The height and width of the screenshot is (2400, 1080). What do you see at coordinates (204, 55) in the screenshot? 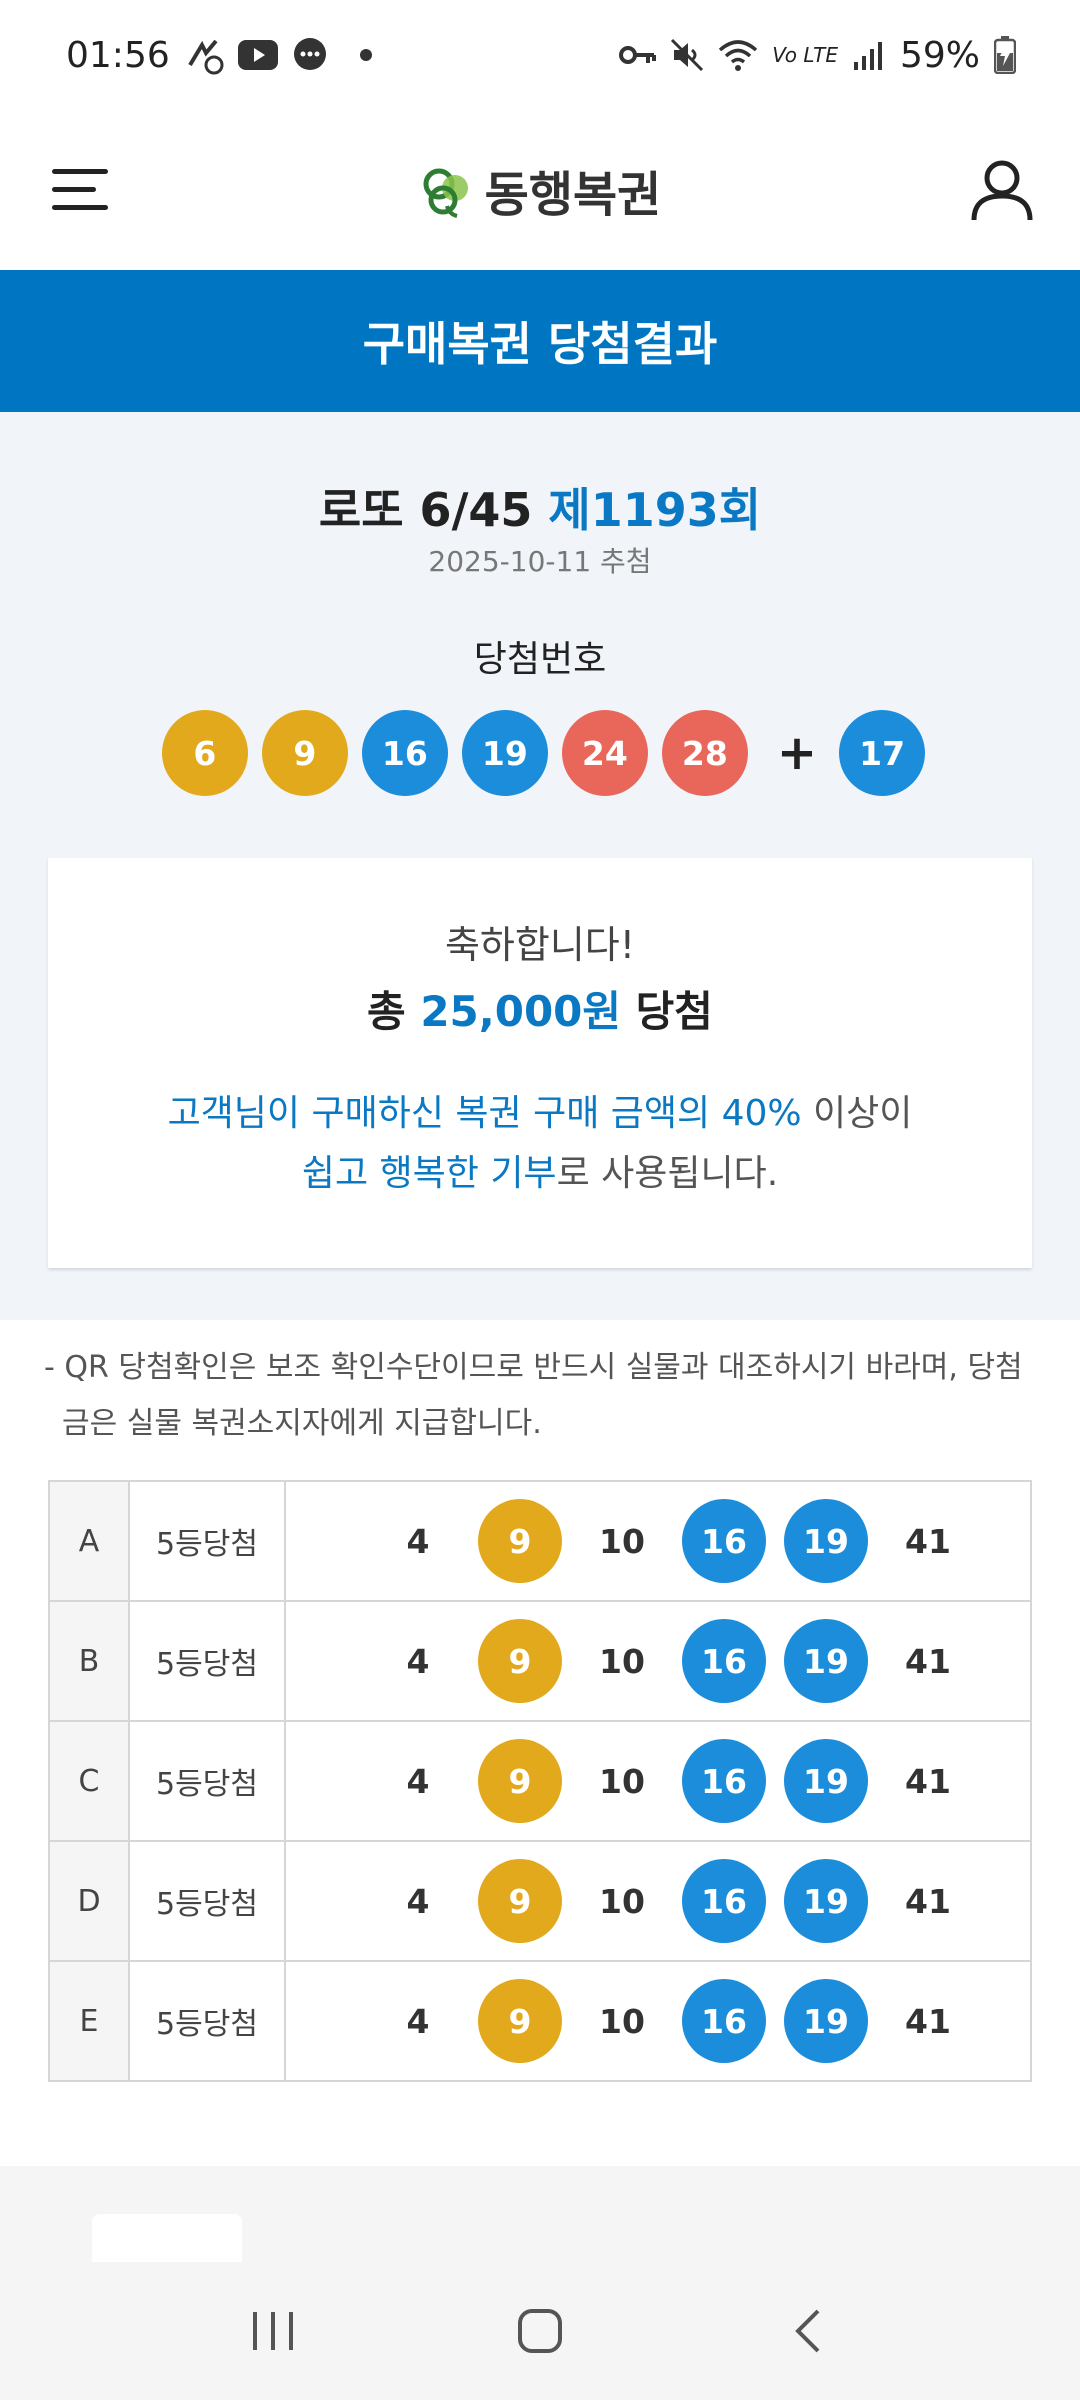
I see `call-missed-icon` at bounding box center [204, 55].